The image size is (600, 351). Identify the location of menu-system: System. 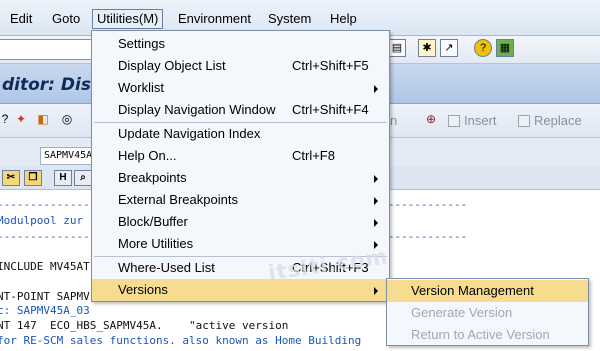
(289, 19).